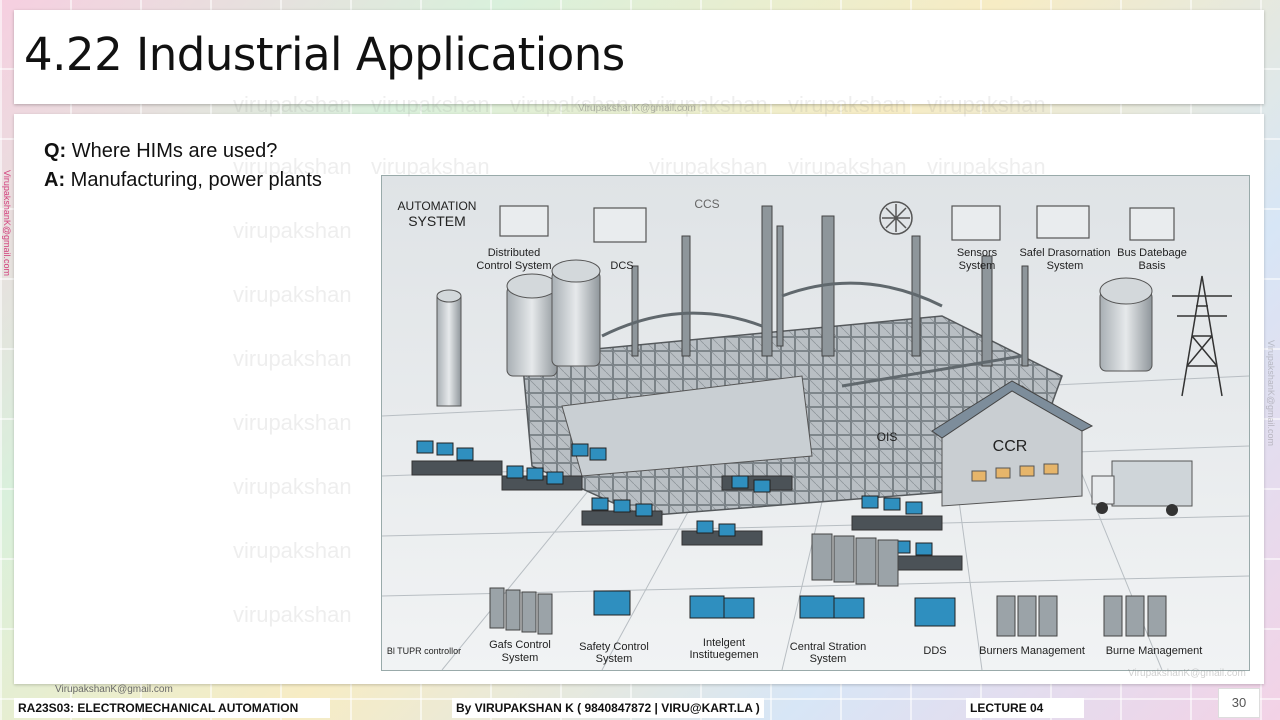 This screenshot has height=720, width=1280. Describe the element at coordinates (977, 253) in the screenshot. I see `label-sensors-line-1: Sensors` at that location.